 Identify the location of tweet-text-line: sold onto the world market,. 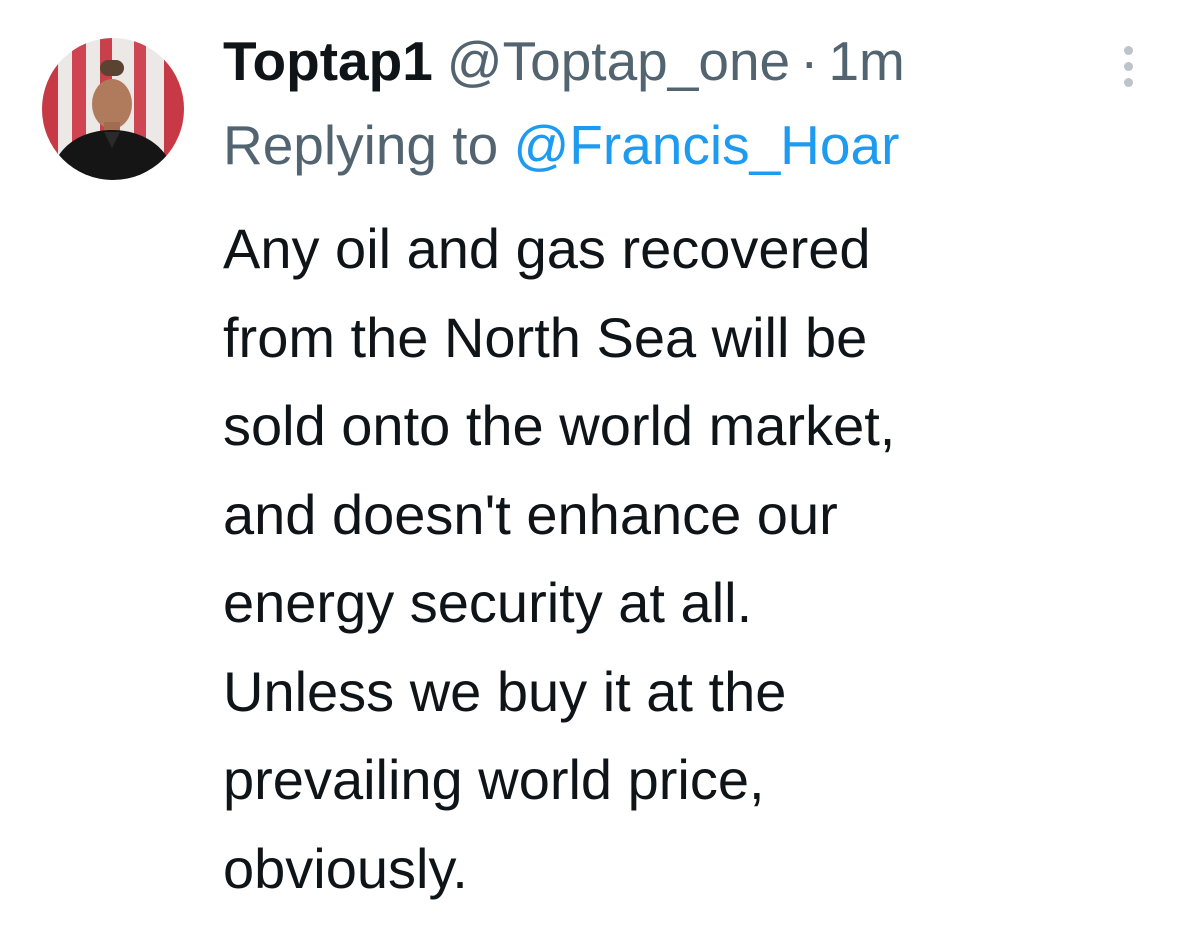
(559, 425).